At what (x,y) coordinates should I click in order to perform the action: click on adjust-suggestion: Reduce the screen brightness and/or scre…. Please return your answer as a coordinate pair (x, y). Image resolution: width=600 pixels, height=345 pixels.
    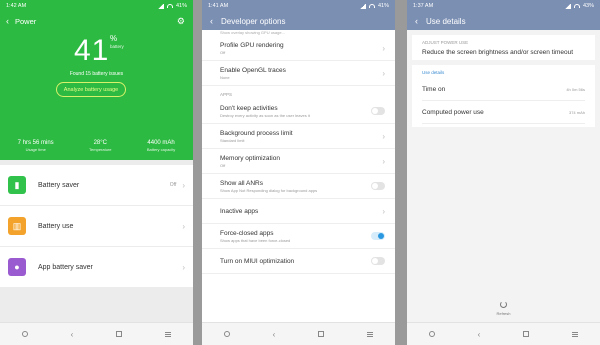
    Looking at the image, I should click on (503, 52).